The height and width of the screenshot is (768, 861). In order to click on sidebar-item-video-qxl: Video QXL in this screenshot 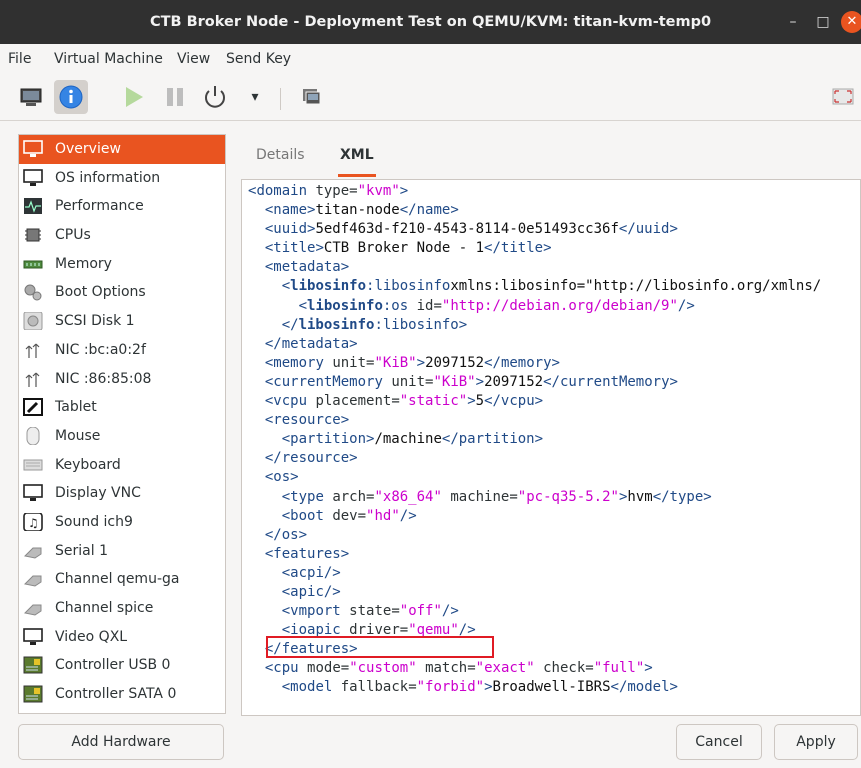, I will do `click(122, 637)`.